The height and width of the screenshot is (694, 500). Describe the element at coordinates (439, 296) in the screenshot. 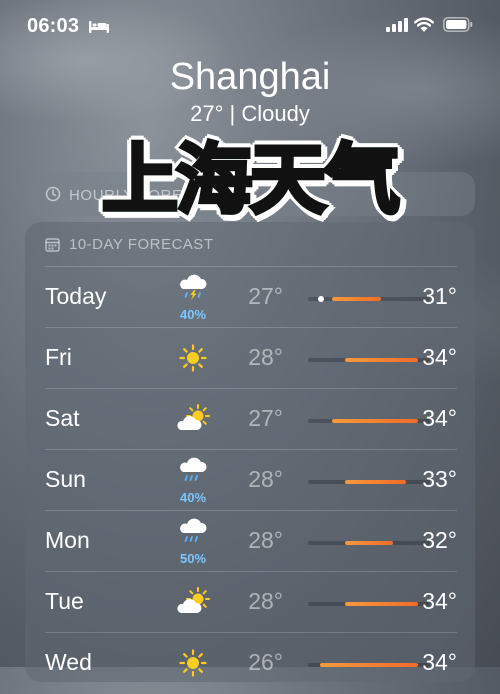

I see `high-temp: 31°` at that location.